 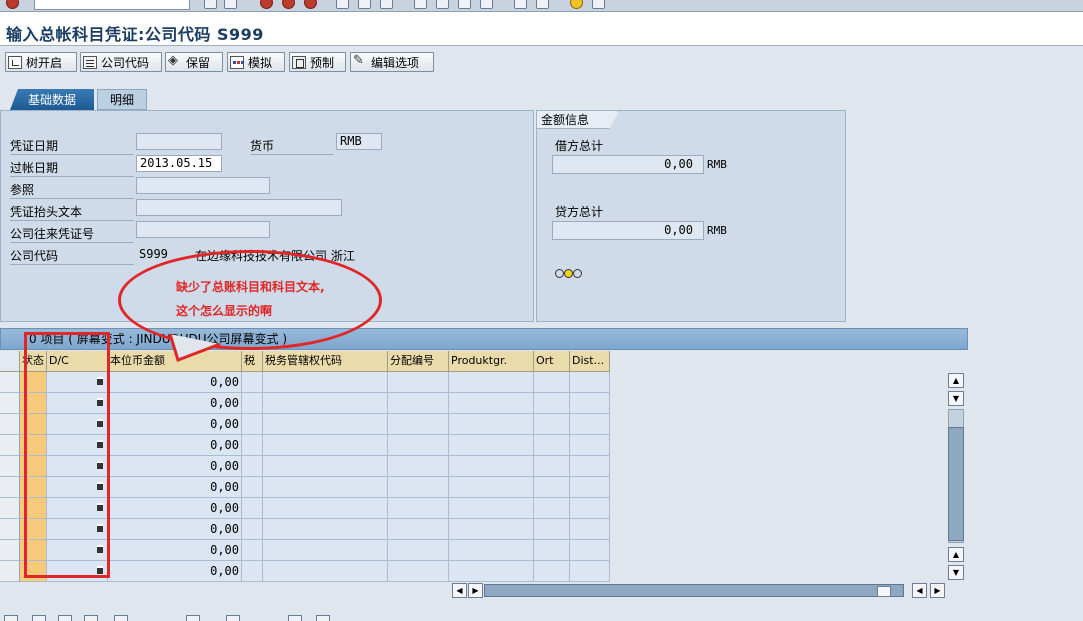 I want to click on help-icon, so click(x=576, y=4).